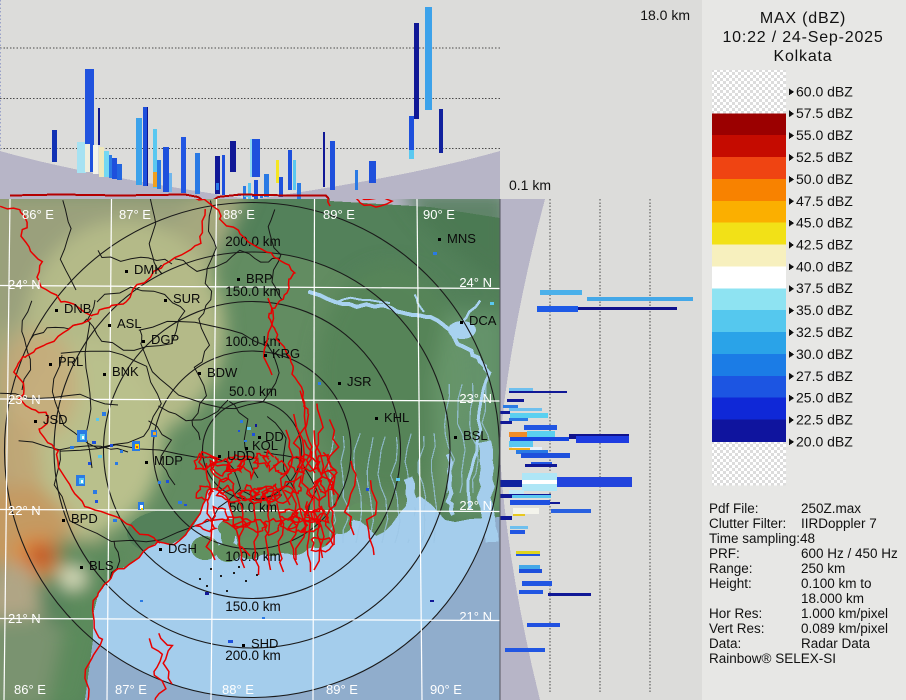 This screenshot has height=700, width=906. I want to click on svg-text: 47.5 dBZ, so click(824, 201).